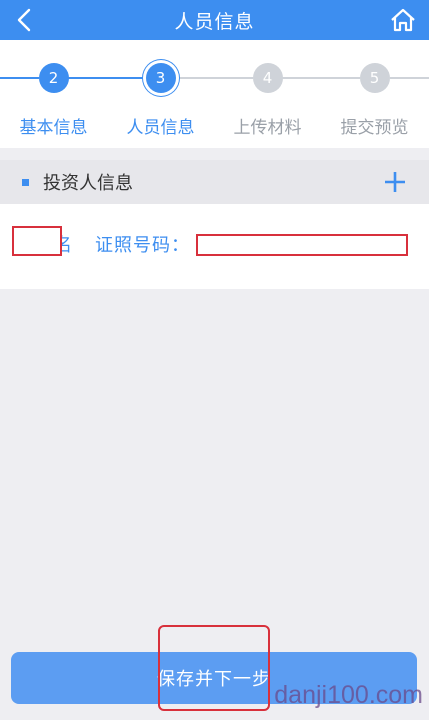 The height and width of the screenshot is (720, 429). I want to click on back-button, so click(24, 20).